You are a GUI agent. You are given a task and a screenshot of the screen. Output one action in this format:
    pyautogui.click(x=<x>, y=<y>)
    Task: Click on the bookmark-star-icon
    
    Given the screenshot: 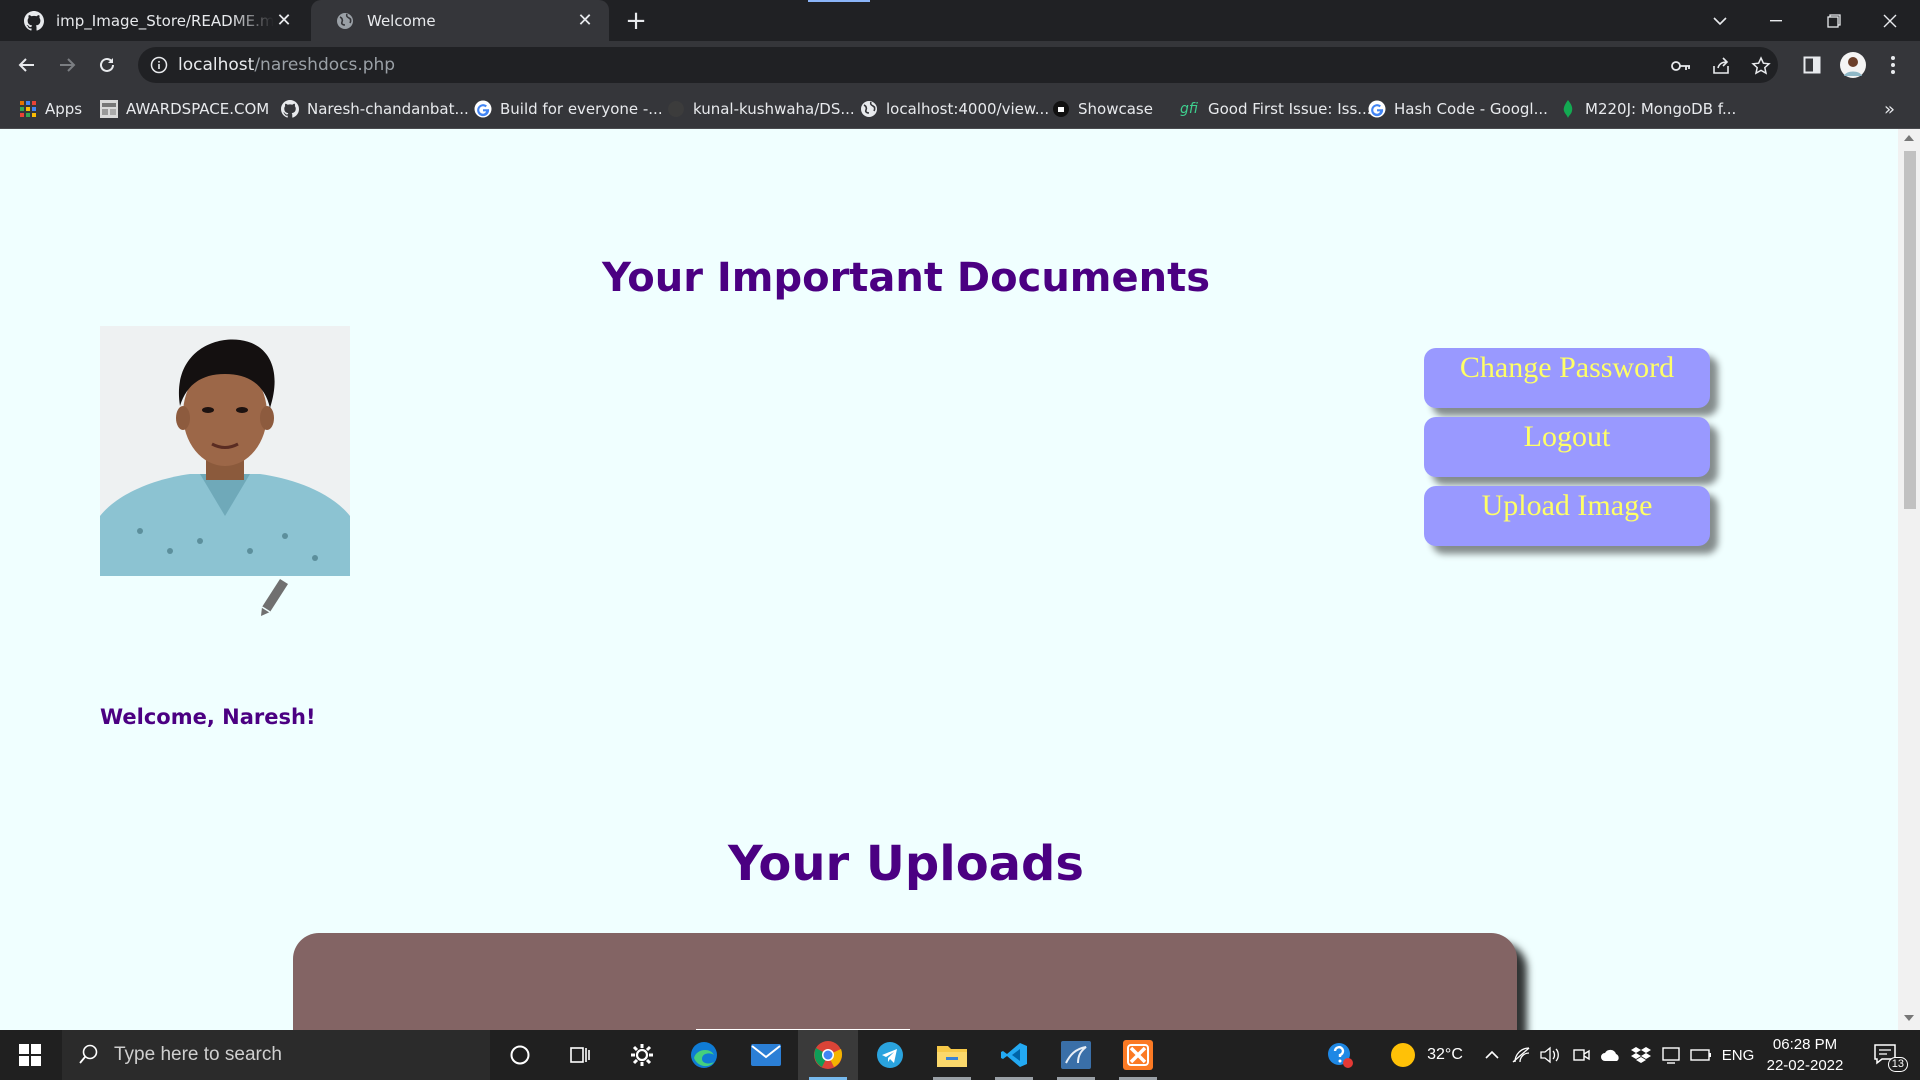 What is the action you would take?
    pyautogui.click(x=1761, y=66)
    